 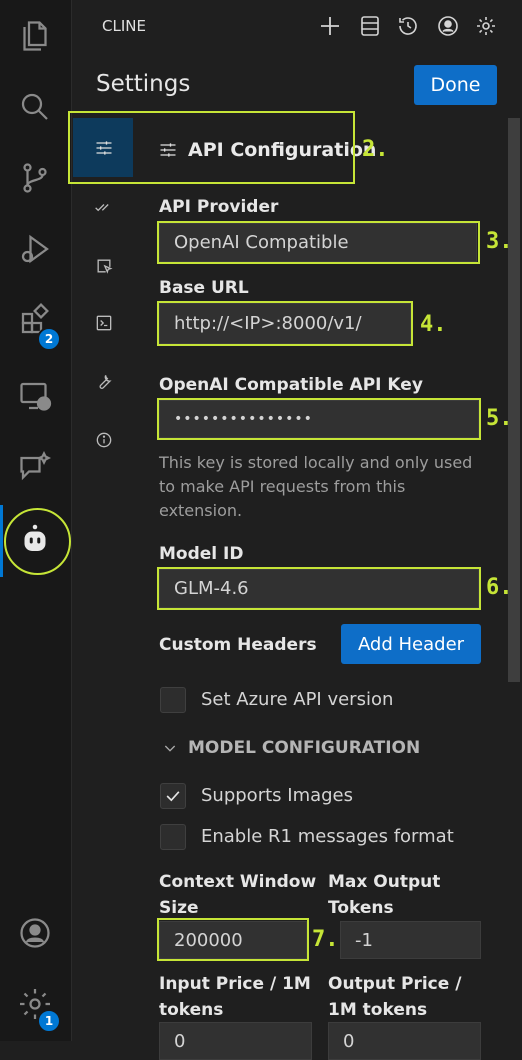 What do you see at coordinates (378, 1010) in the screenshot?
I see `output-price-label-line2: 1M tokens` at bounding box center [378, 1010].